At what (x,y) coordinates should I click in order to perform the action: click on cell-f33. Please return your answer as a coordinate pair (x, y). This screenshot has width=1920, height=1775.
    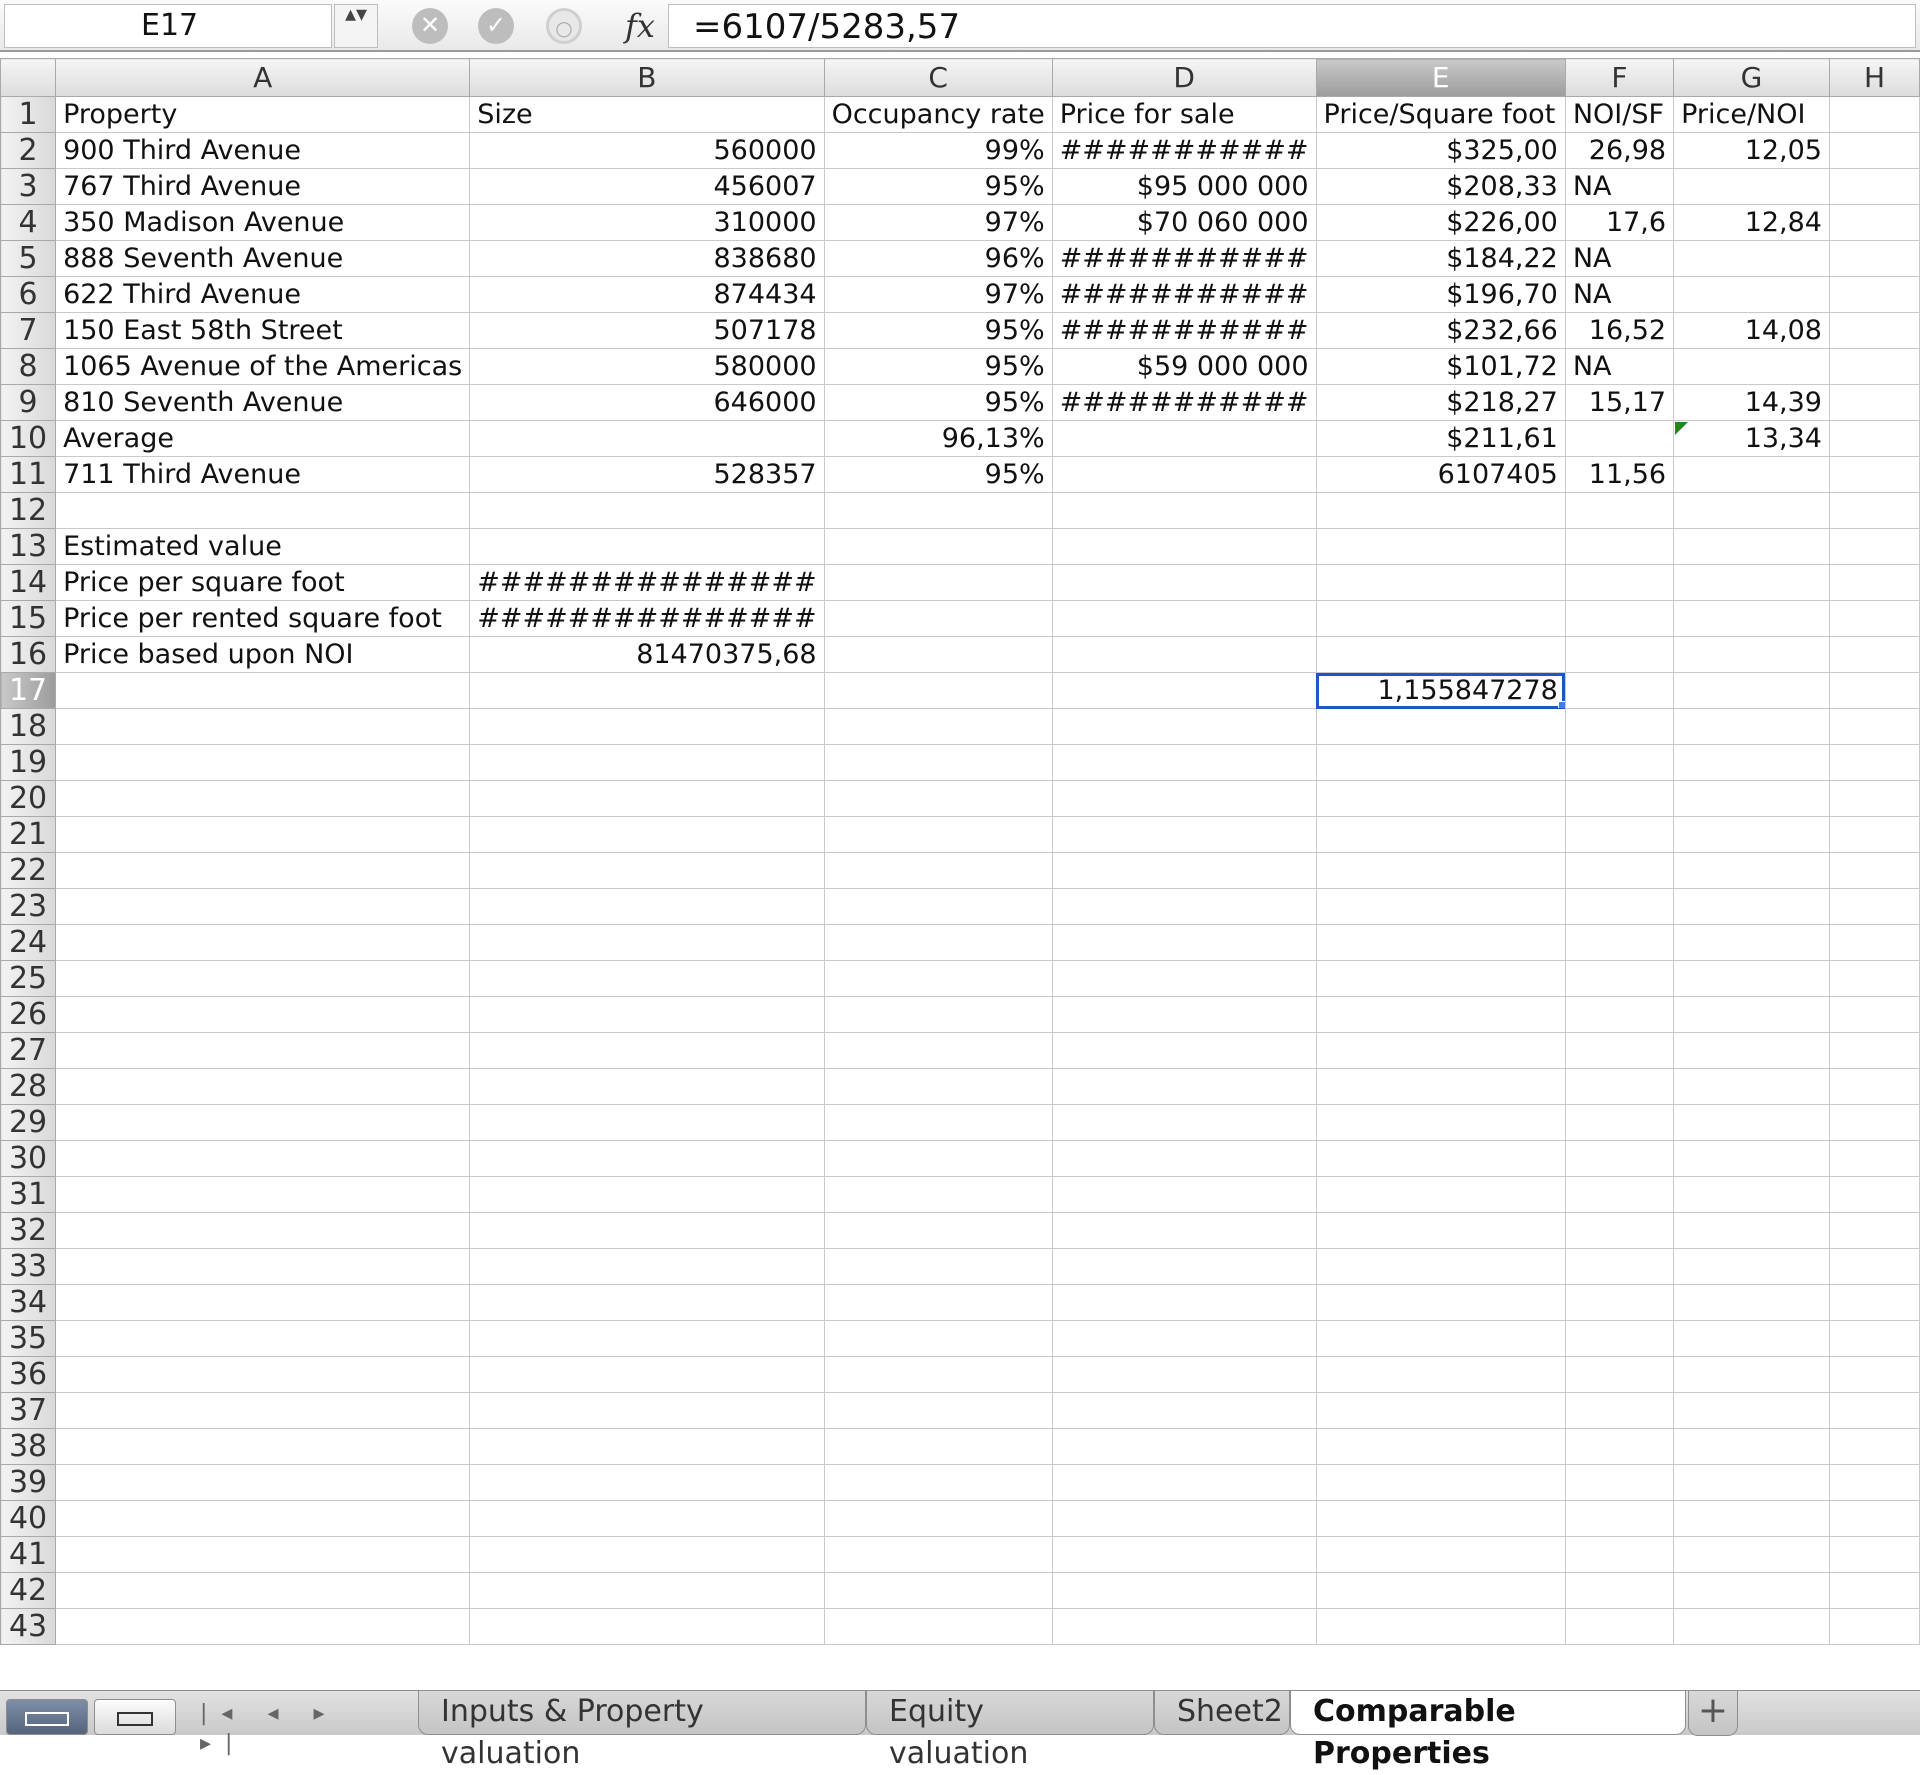
    Looking at the image, I should click on (1619, 1266).